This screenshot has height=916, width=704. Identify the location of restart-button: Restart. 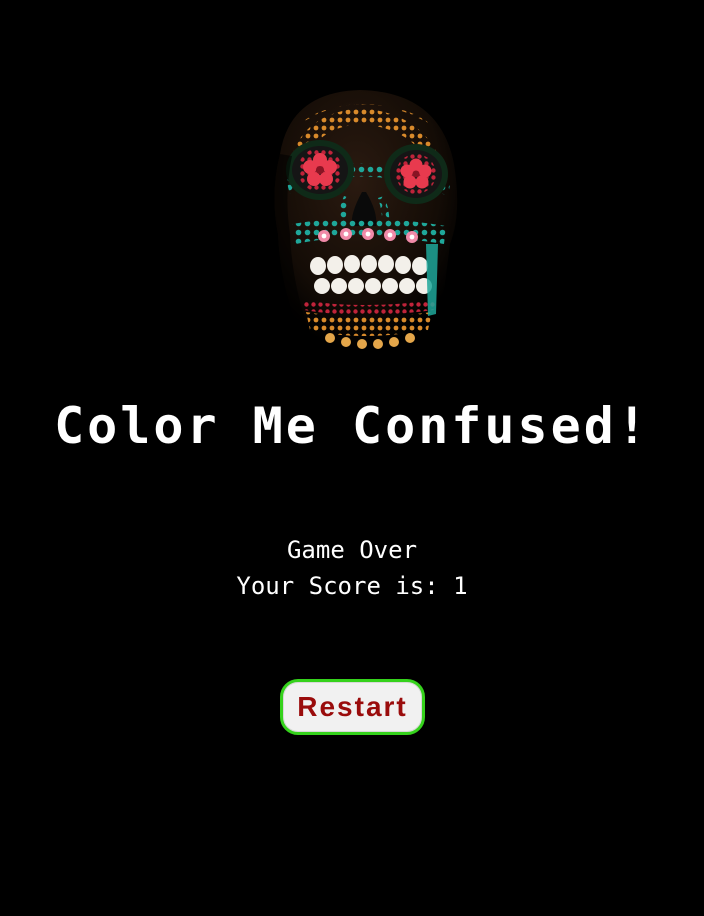
(352, 707).